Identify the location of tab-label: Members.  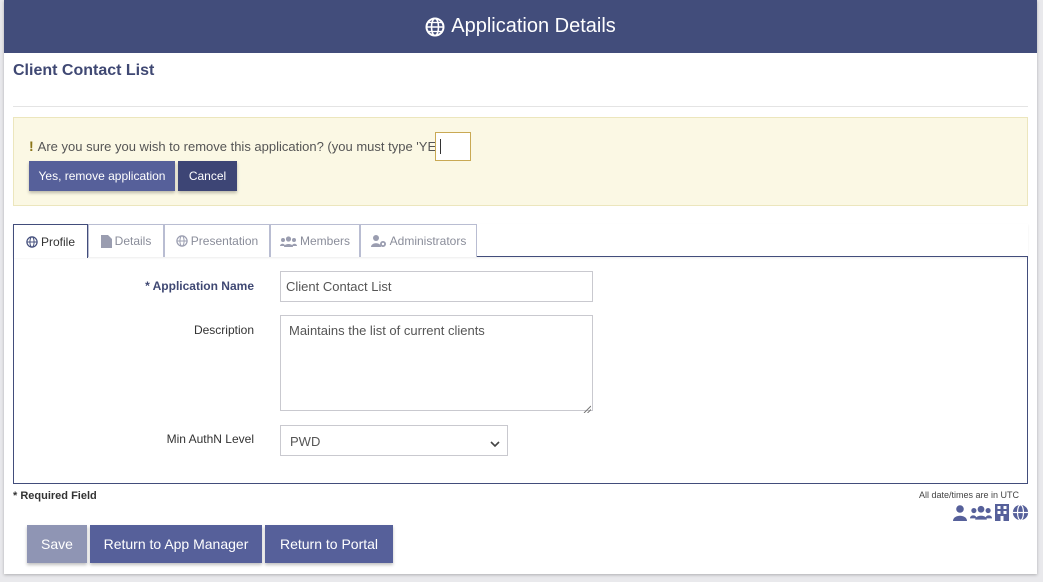
(324, 241).